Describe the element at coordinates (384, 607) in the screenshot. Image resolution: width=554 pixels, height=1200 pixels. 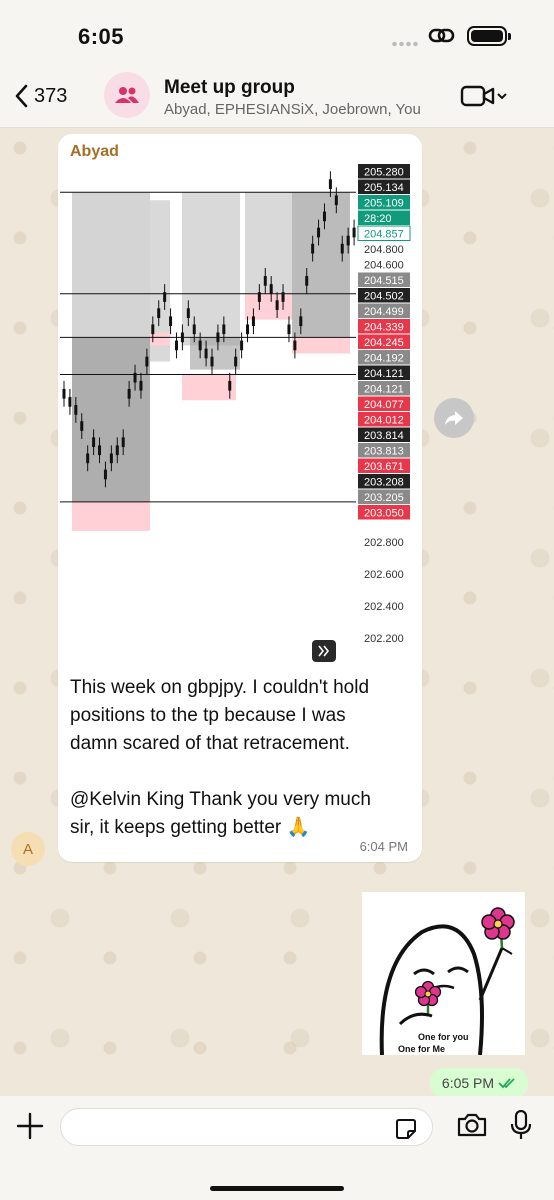
I see `price-label: 202.400` at that location.